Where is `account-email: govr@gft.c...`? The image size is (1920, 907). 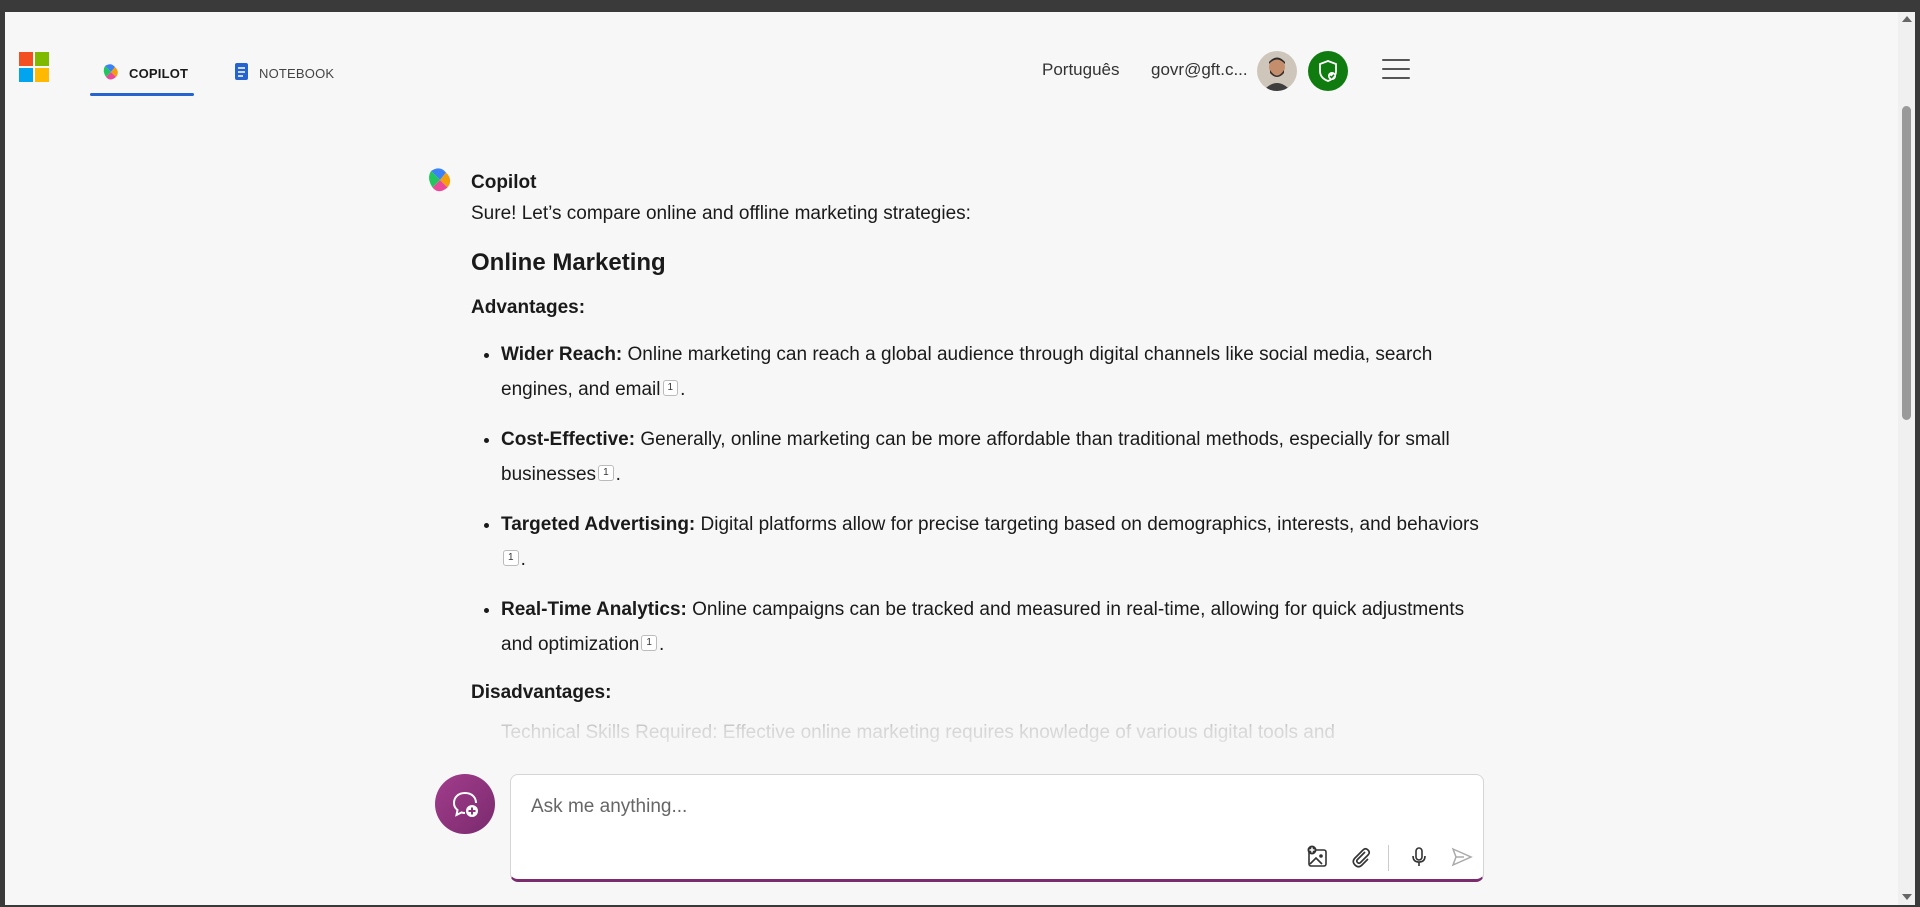
account-email: govr@gft.c... is located at coordinates (1199, 70).